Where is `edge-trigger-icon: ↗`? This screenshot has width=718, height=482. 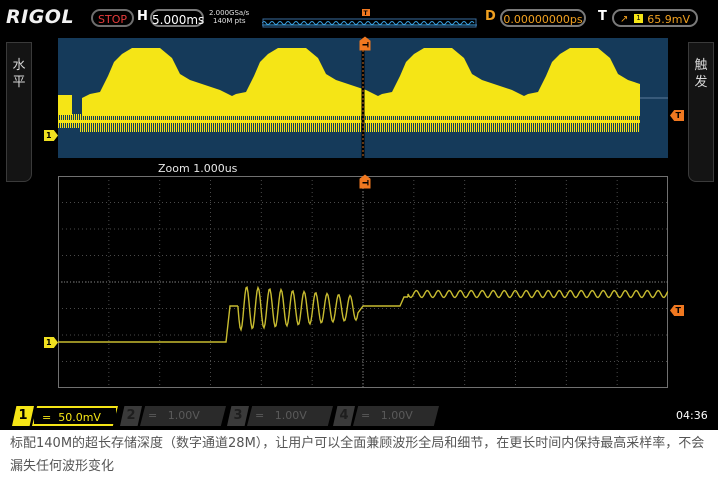
edge-trigger-icon: ↗ is located at coordinates (624, 19).